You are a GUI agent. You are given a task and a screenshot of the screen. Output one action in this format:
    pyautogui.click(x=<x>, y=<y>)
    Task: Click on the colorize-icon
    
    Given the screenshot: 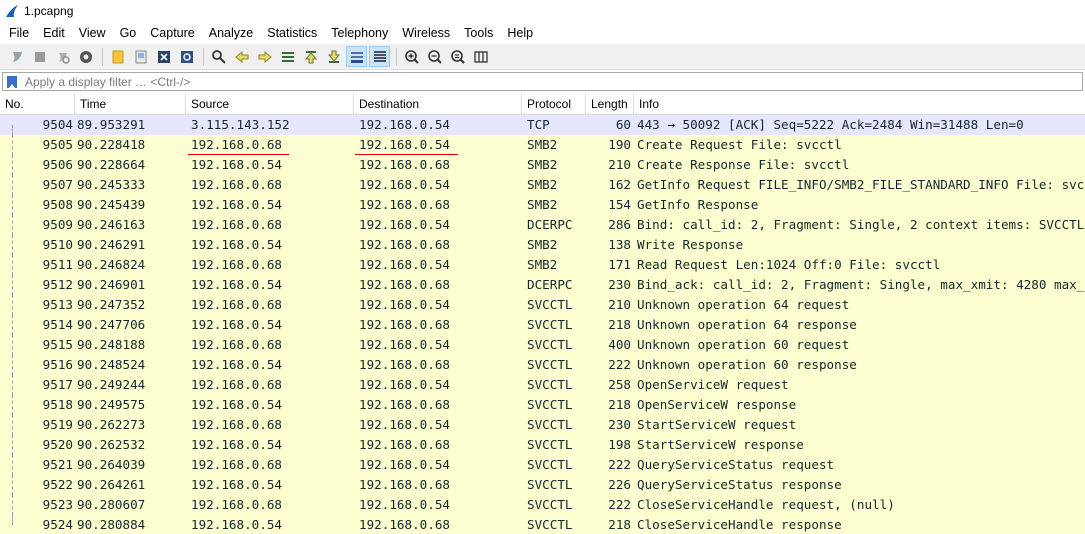 What is the action you would take?
    pyautogui.click(x=379, y=56)
    